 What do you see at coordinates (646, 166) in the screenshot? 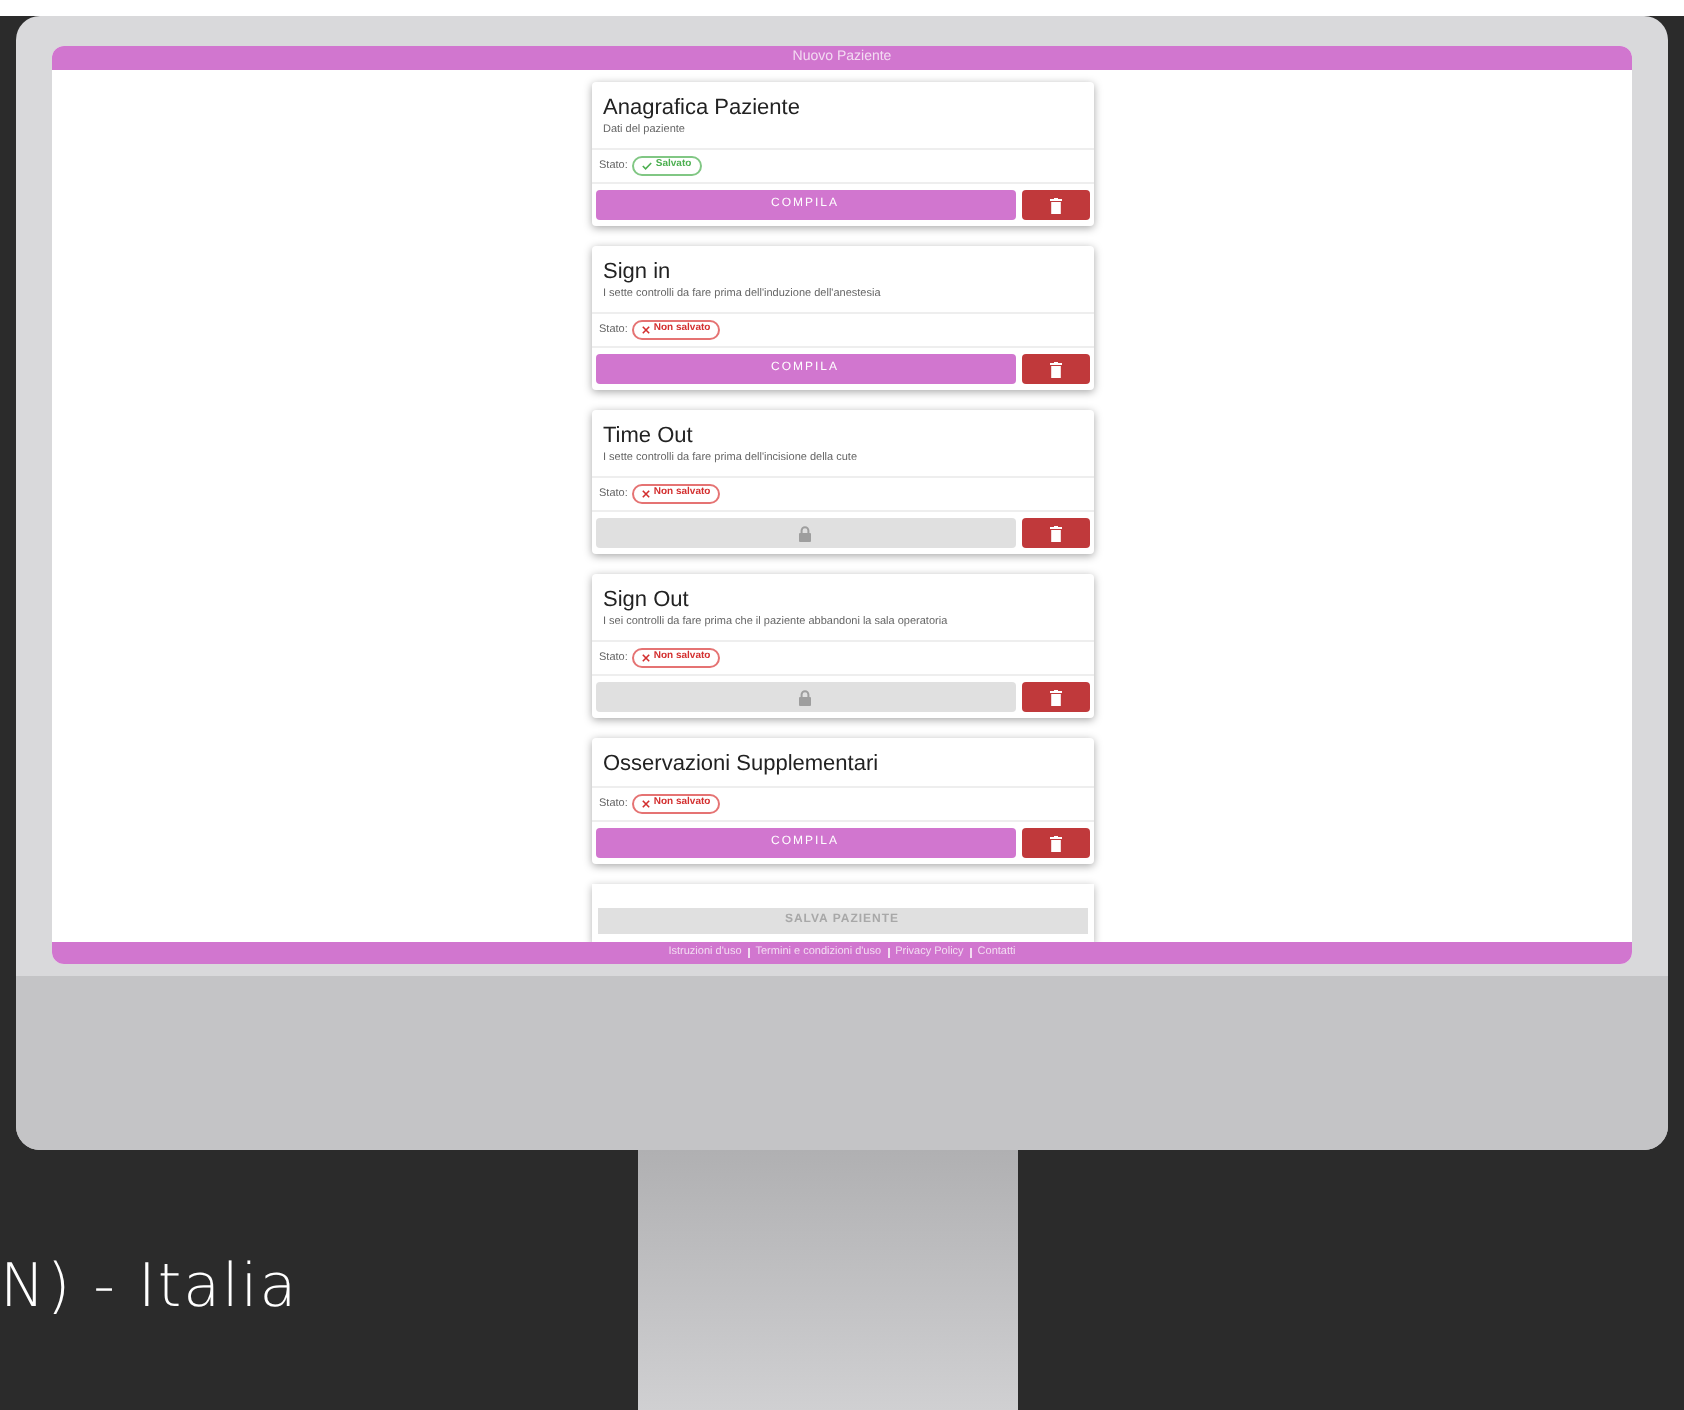
I see `check-icon` at bounding box center [646, 166].